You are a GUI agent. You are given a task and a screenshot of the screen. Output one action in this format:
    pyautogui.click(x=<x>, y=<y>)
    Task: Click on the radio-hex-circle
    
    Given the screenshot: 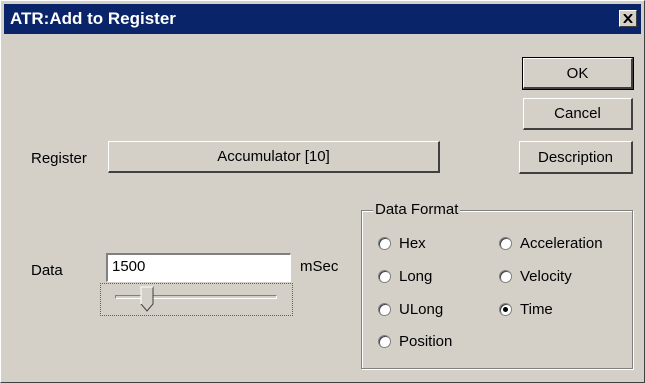 What is the action you would take?
    pyautogui.click(x=384, y=243)
    